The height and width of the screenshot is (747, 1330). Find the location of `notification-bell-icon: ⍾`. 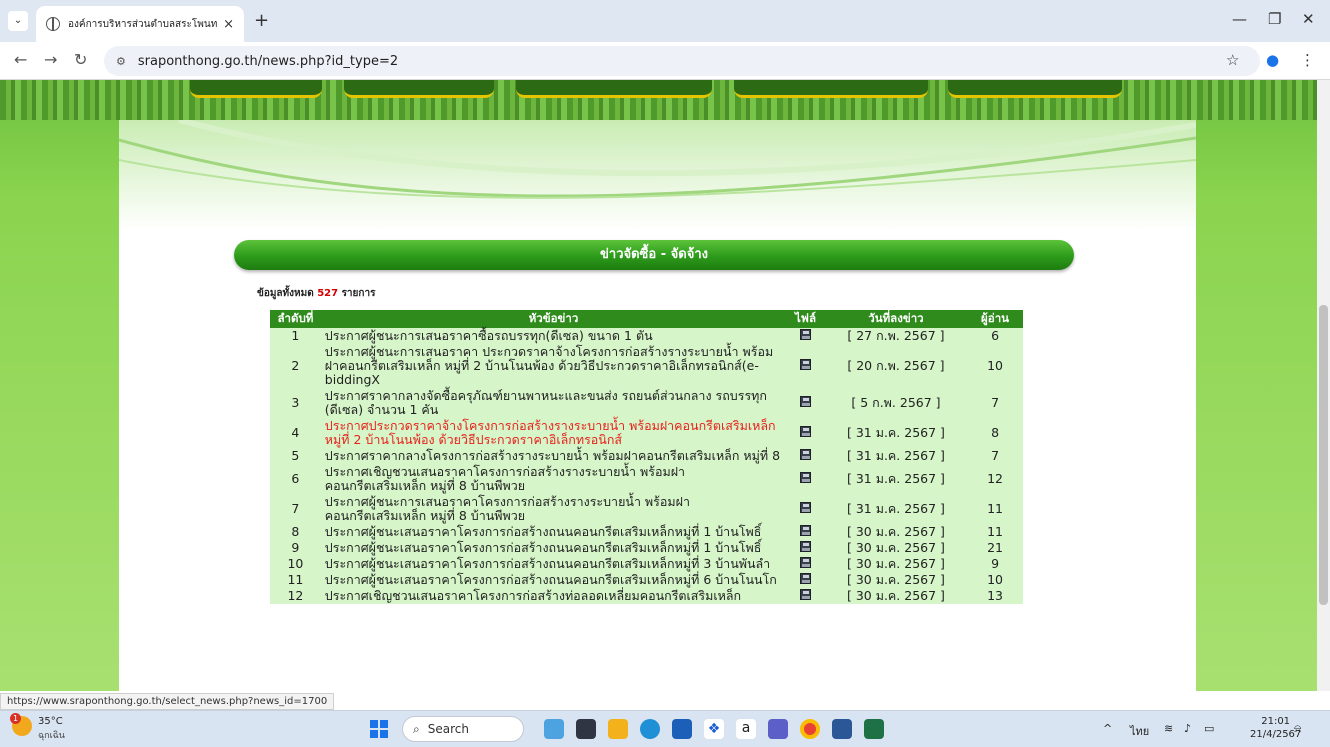

notification-bell-icon: ⍾ is located at coordinates (1297, 729).